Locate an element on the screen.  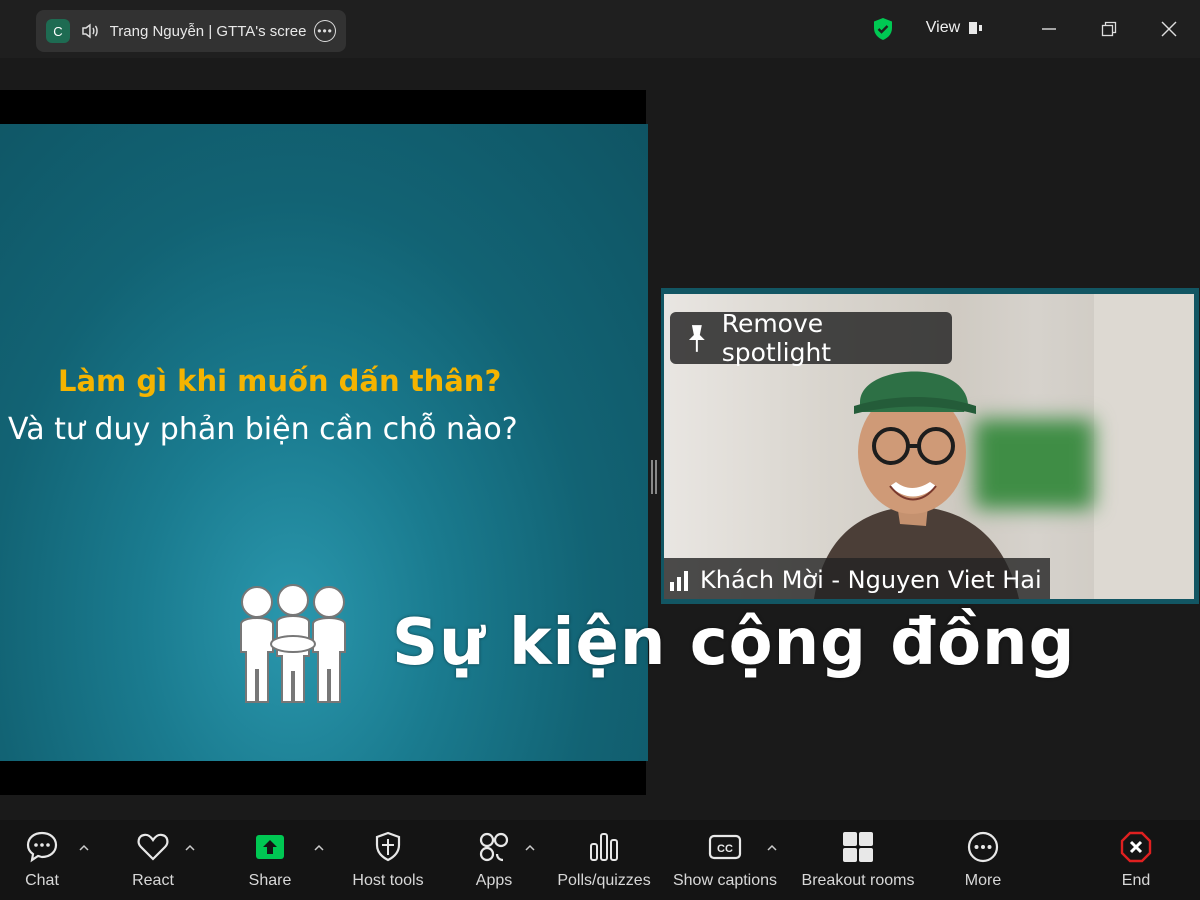
sharer-avatar: C is located at coordinates (58, 31).